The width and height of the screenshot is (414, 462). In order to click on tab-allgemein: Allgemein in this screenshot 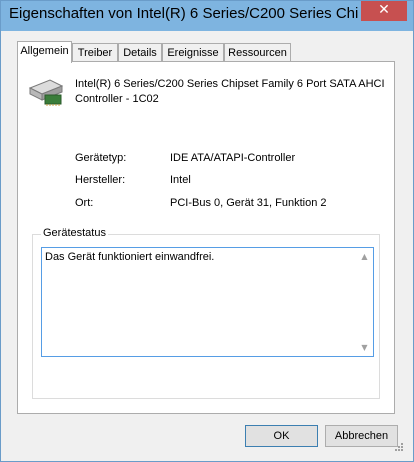, I will do `click(44, 52)`.